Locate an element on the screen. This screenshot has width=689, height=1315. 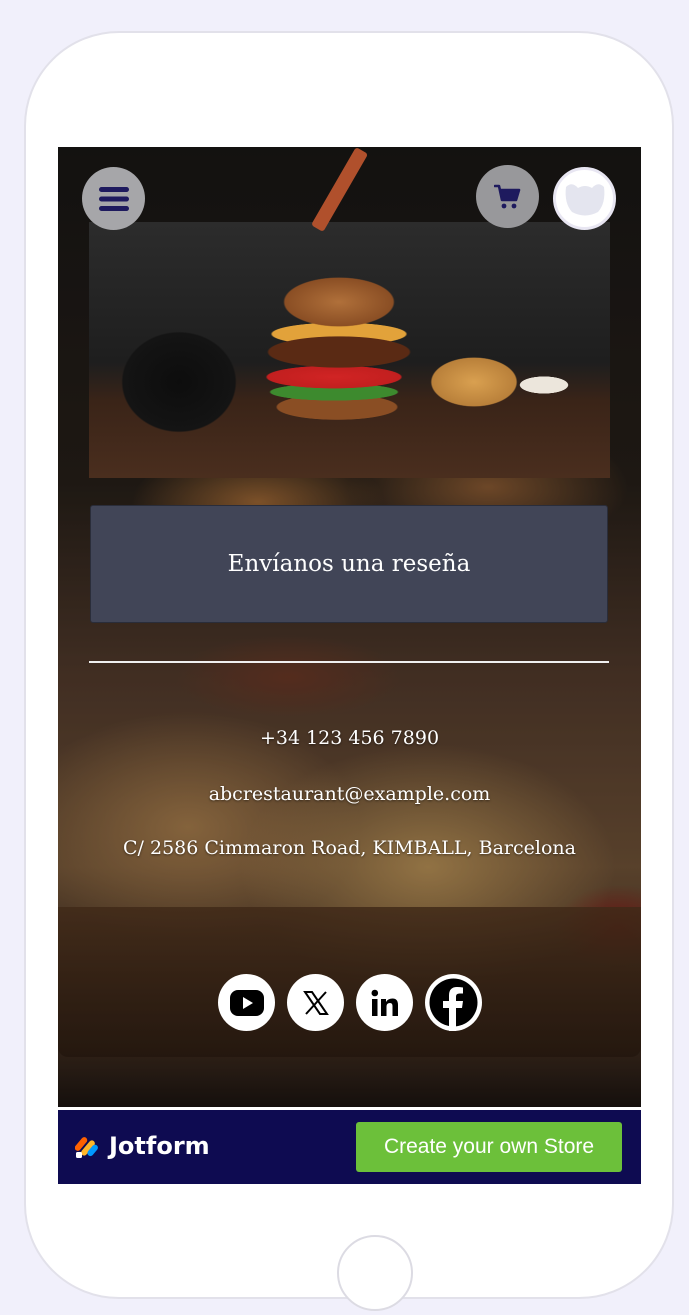
facebook-link is located at coordinates (453, 1002).